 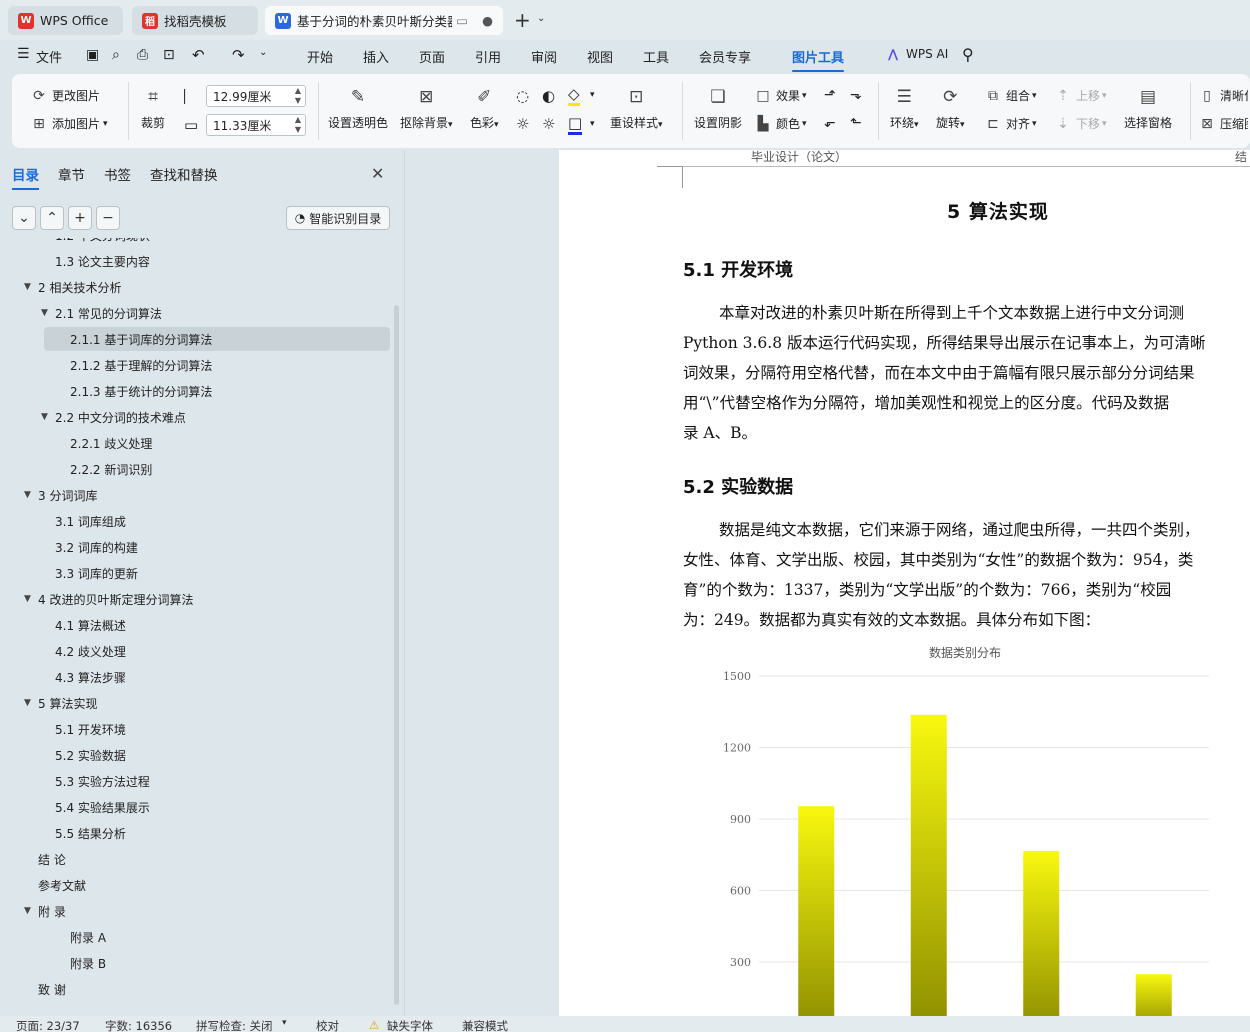 I want to click on toc-item: 2.1.1 基于词库的分词算法, so click(x=217, y=339).